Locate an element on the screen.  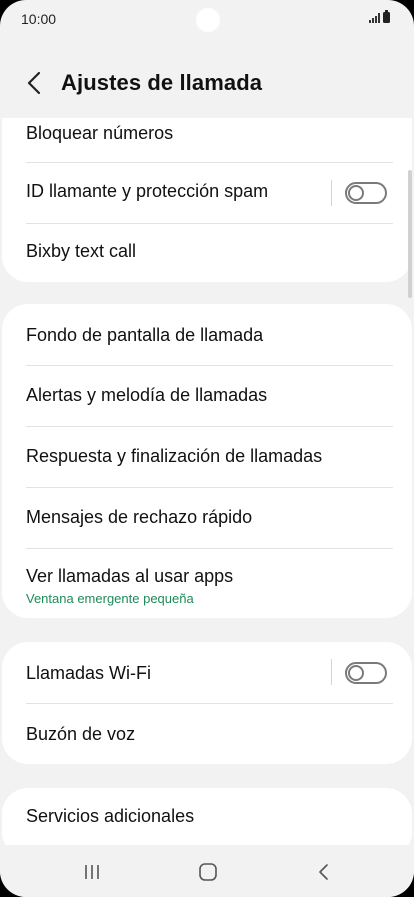
row-bixby-text-call: Bixby text call is located at coordinates (207, 254).